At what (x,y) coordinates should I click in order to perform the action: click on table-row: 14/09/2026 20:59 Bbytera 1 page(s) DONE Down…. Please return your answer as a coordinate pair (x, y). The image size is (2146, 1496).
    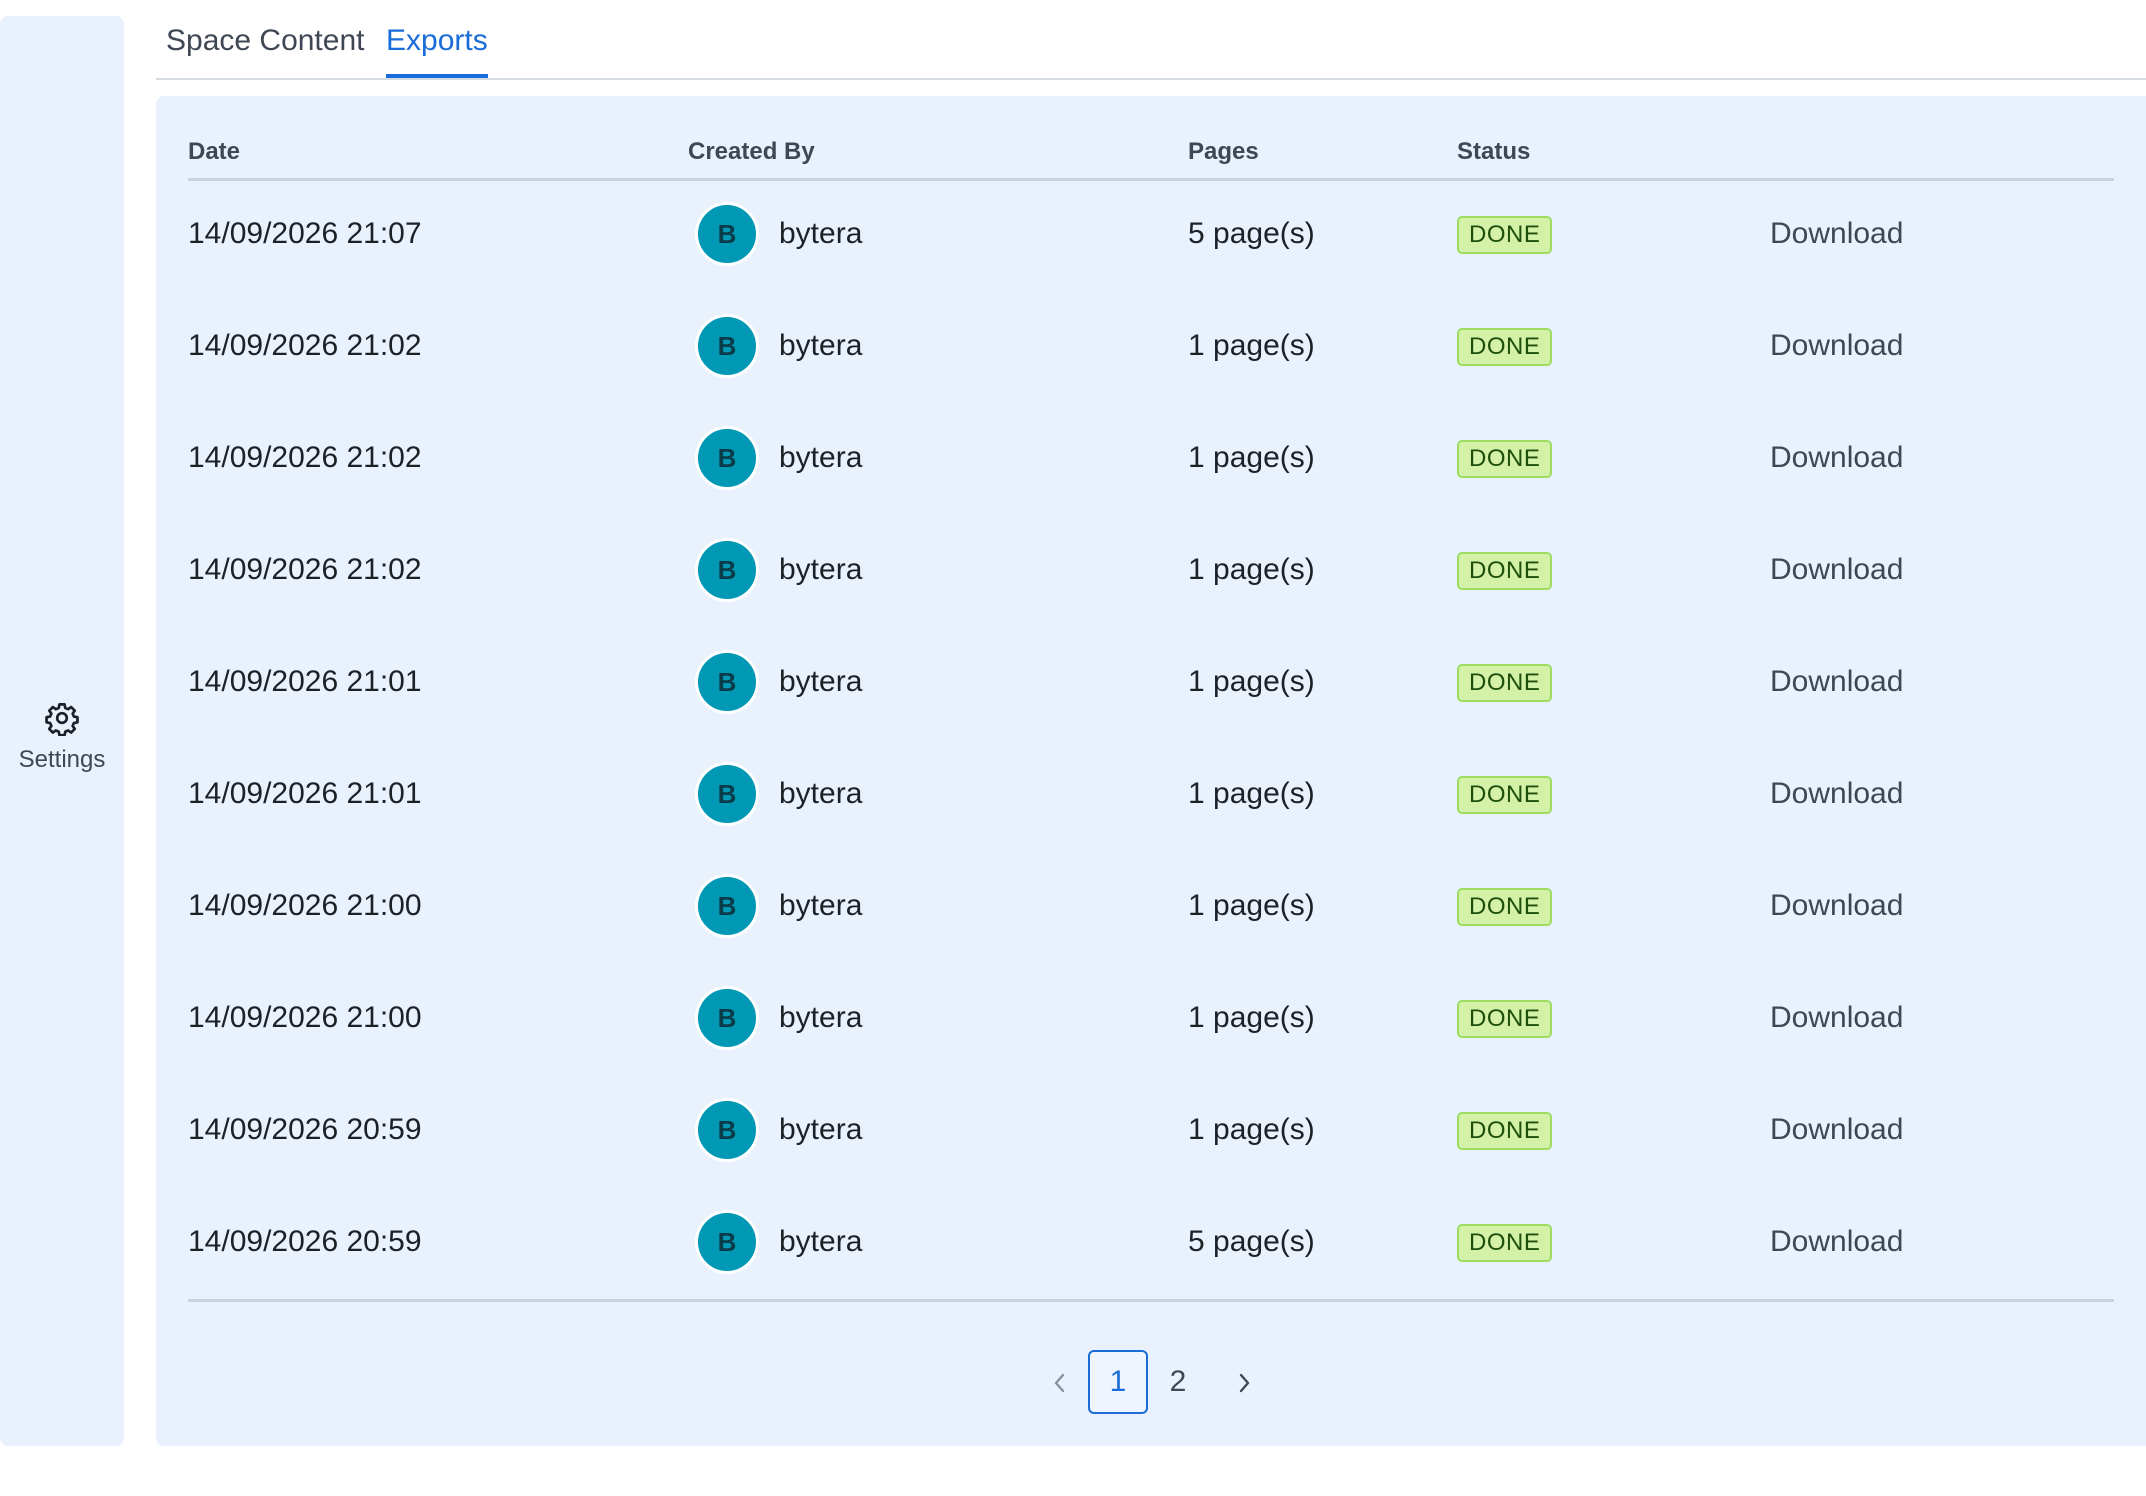
    Looking at the image, I should click on (1151, 1130).